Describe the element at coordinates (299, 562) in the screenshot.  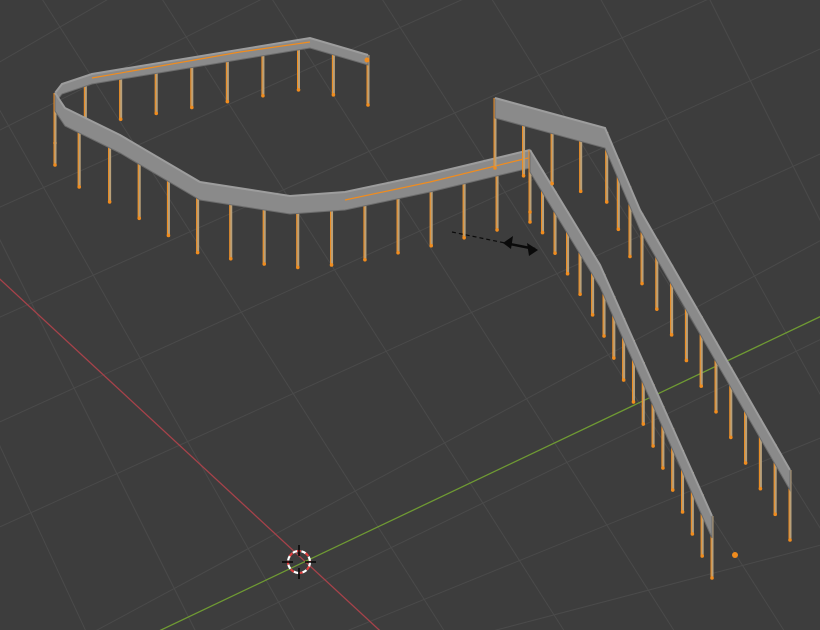
I see `3d-cursor-icon` at that location.